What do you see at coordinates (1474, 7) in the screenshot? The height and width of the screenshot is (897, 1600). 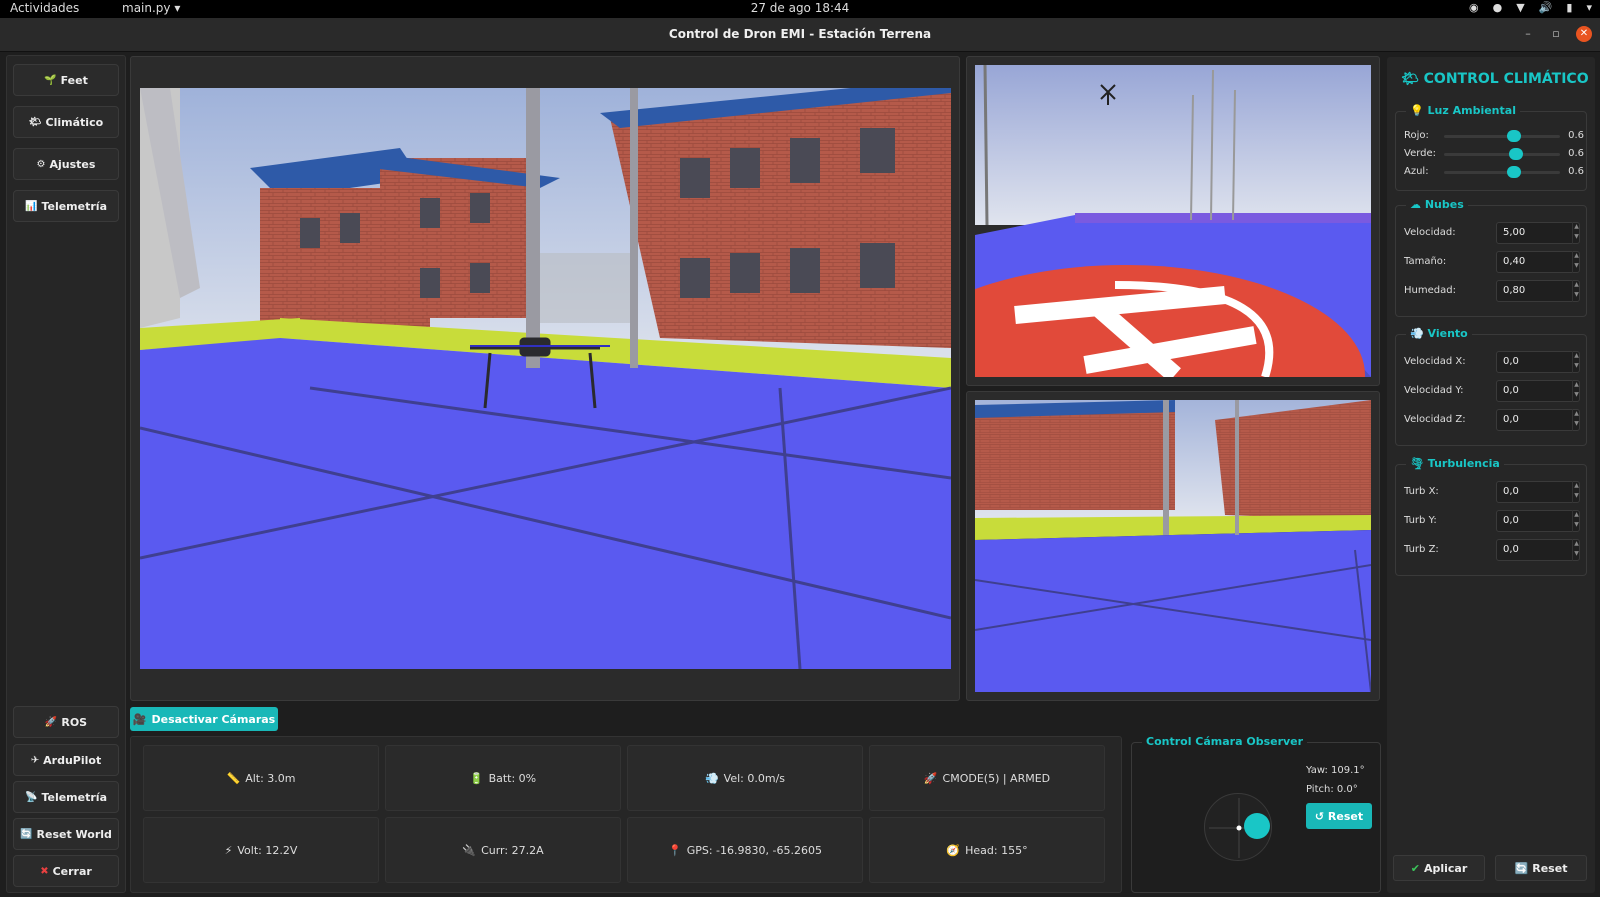 I see `network-icon: ◉` at bounding box center [1474, 7].